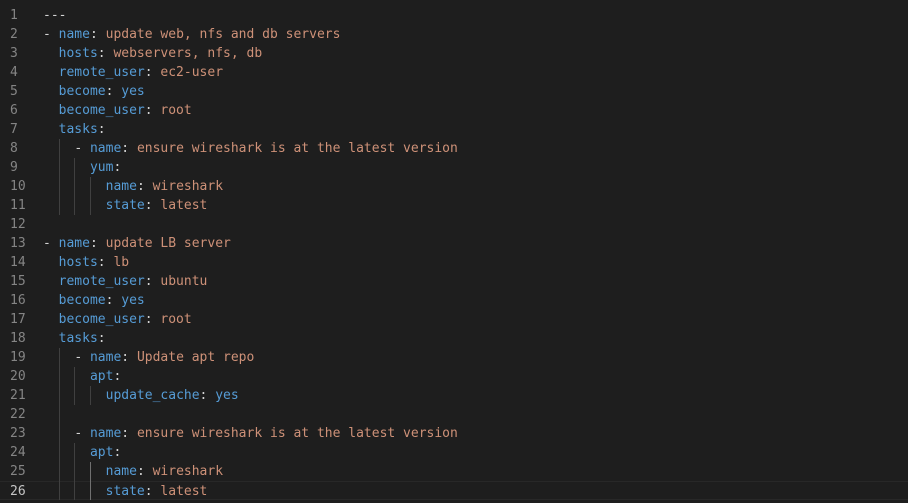 This screenshot has width=908, height=503. What do you see at coordinates (454, 15) in the screenshot?
I see `code-line: 1 ---` at bounding box center [454, 15].